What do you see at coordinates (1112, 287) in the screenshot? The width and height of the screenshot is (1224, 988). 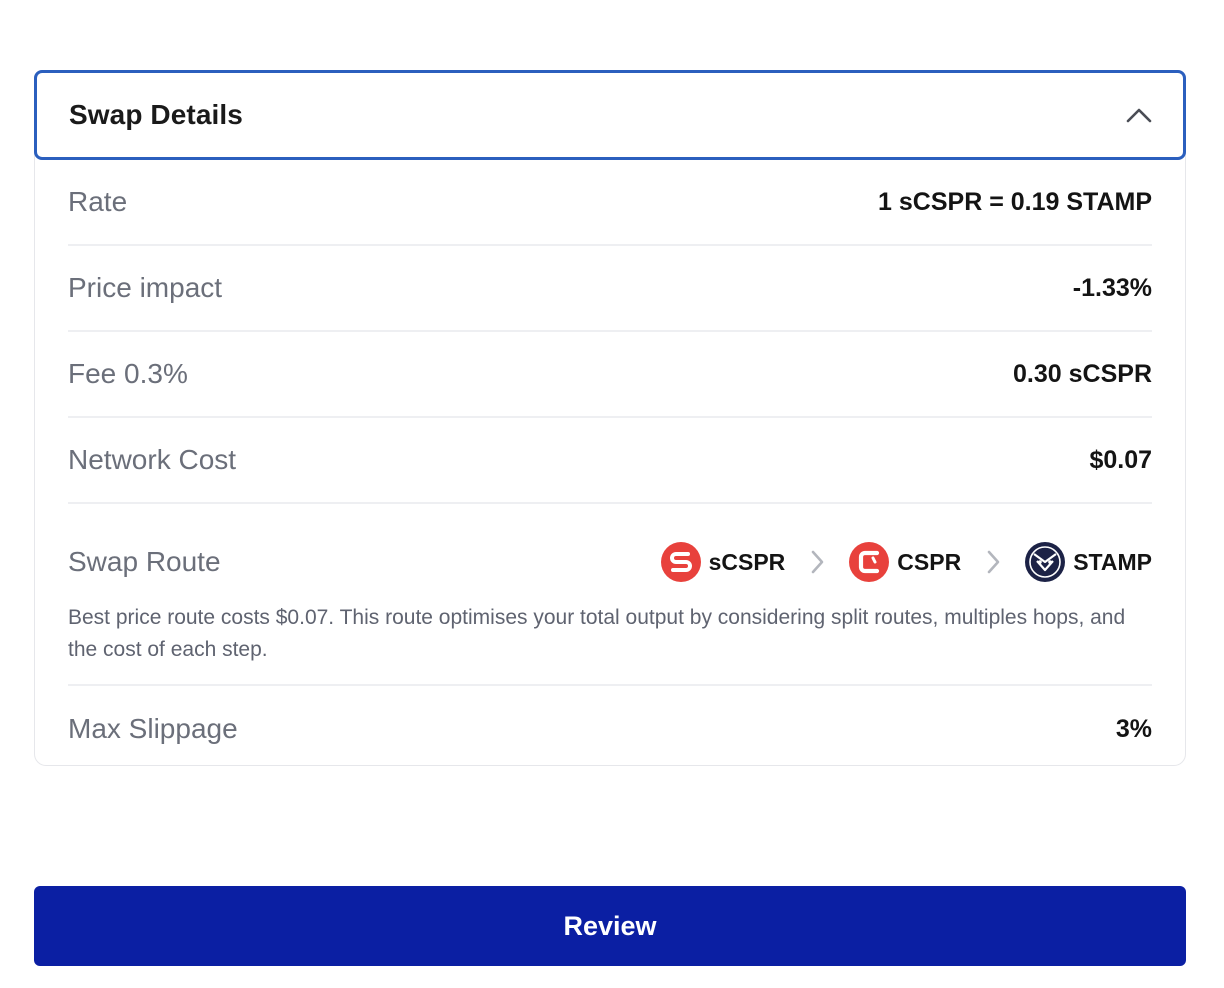 I see `price-impact-value: -1.33%` at bounding box center [1112, 287].